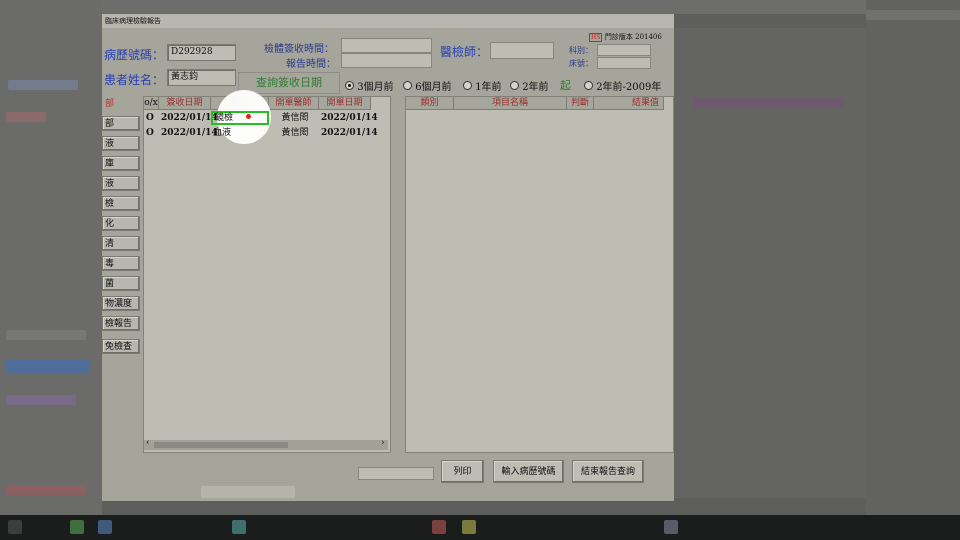 The height and width of the screenshot is (540, 960). I want to click on table-row: O 2022/01/14 鏡檢 黃信閎 2022/01/14, so click(261, 118).